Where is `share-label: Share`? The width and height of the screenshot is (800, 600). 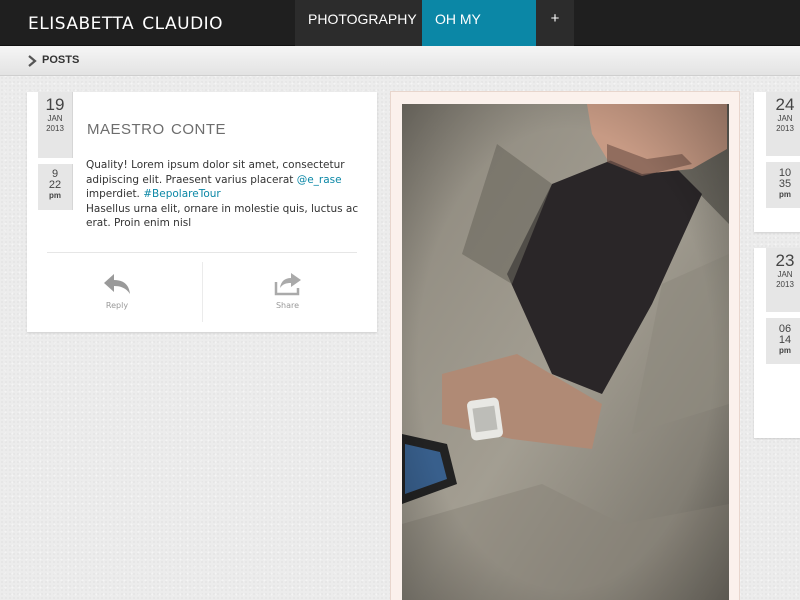
share-label: Share is located at coordinates (287, 305).